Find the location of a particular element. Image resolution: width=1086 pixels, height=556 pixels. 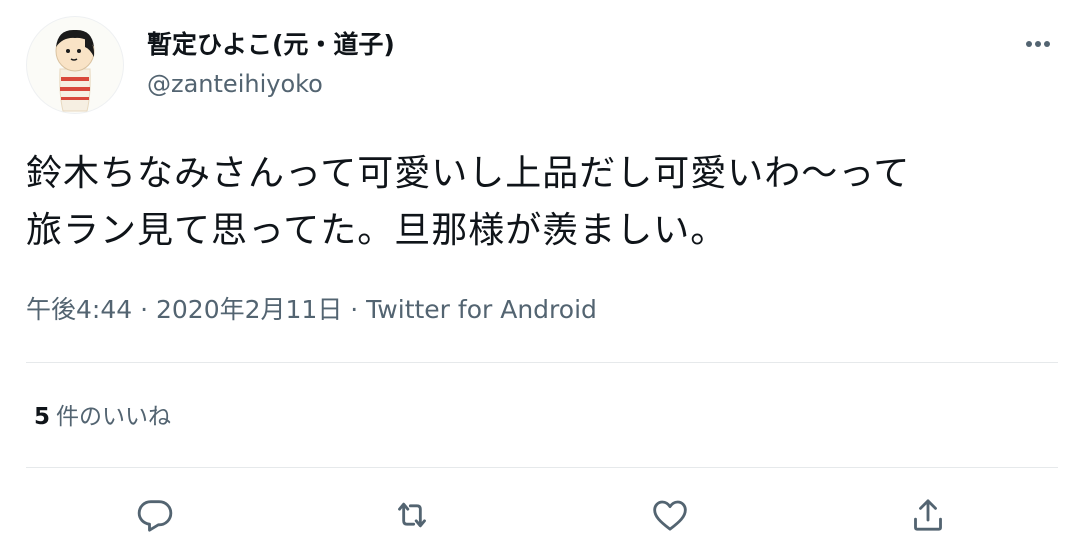

retweet-icon is located at coordinates (412, 515).